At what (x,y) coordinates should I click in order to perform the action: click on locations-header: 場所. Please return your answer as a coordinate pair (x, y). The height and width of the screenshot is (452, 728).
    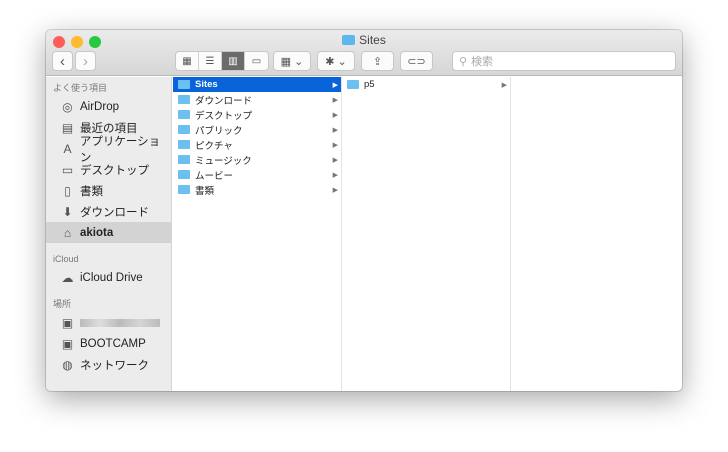
    Looking at the image, I should click on (62, 304).